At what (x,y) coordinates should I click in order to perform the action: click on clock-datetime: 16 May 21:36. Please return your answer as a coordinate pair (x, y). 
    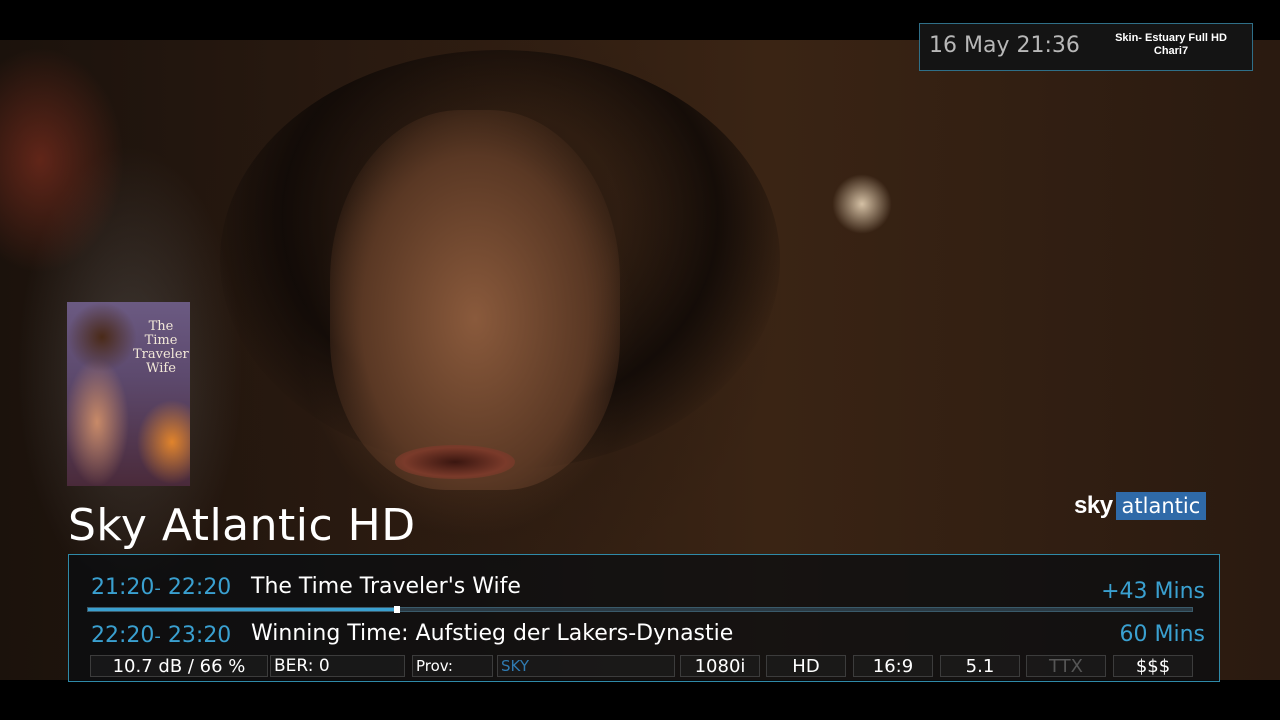
    Looking at the image, I should click on (1004, 45).